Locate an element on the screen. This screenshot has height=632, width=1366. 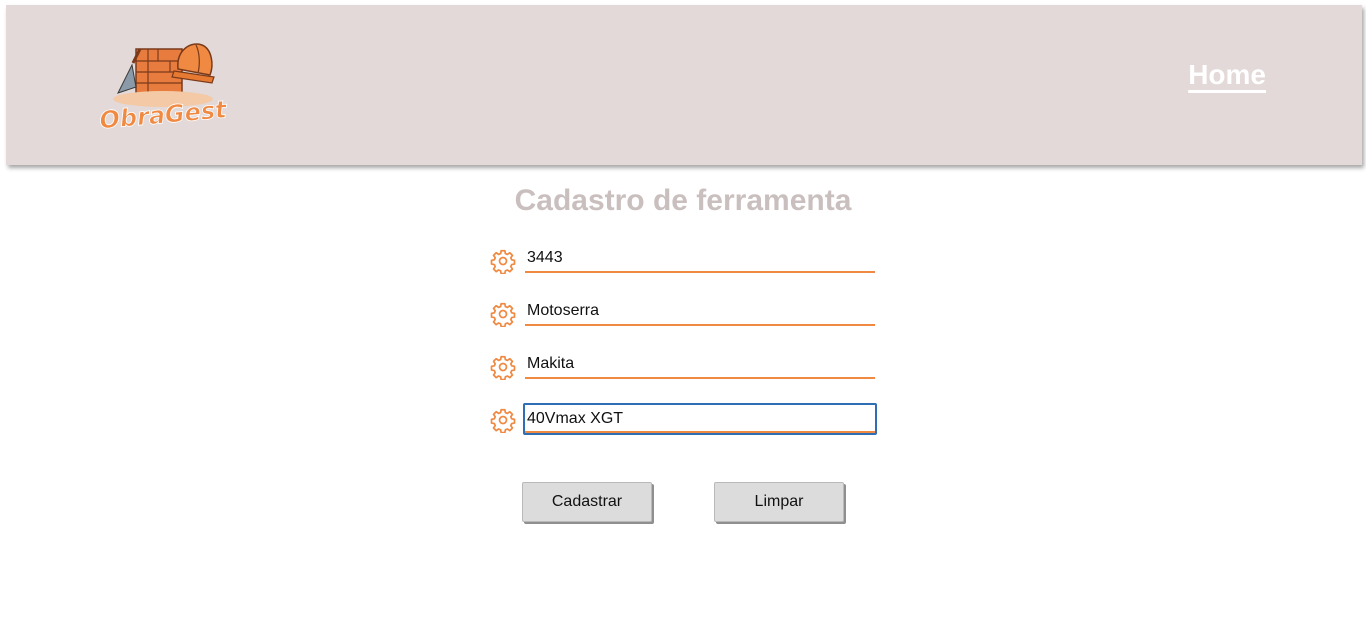
obragest-logo: ObraGest is located at coordinates (164, 89).